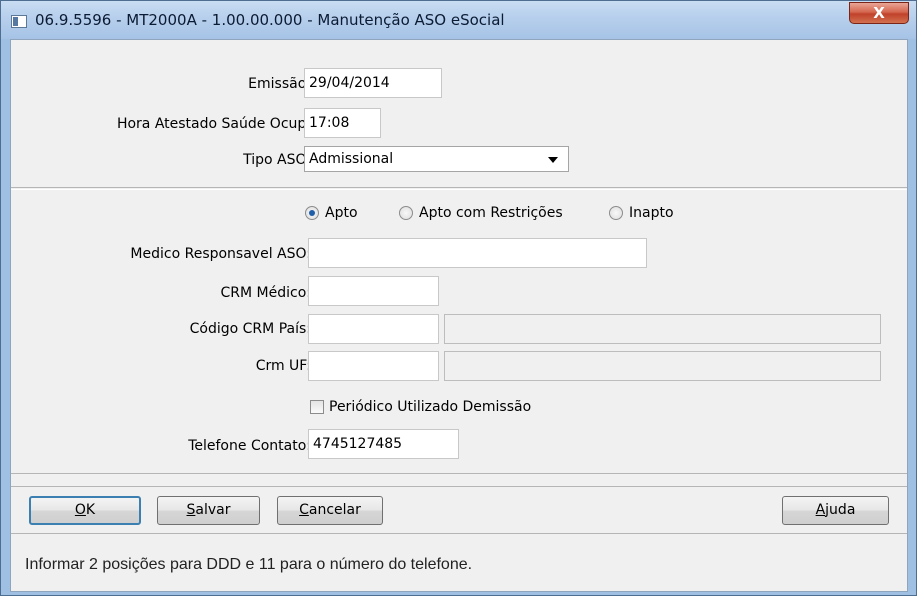  Describe the element at coordinates (19, 21) in the screenshot. I see `app-icon` at that location.